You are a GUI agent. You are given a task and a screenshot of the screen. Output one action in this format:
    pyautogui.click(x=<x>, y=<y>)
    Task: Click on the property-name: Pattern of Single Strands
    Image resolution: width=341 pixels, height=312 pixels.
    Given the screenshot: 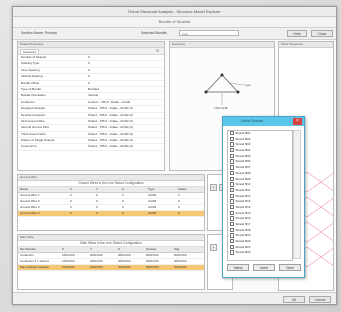 What is the action you would take?
    pyautogui.click(x=38, y=140)
    